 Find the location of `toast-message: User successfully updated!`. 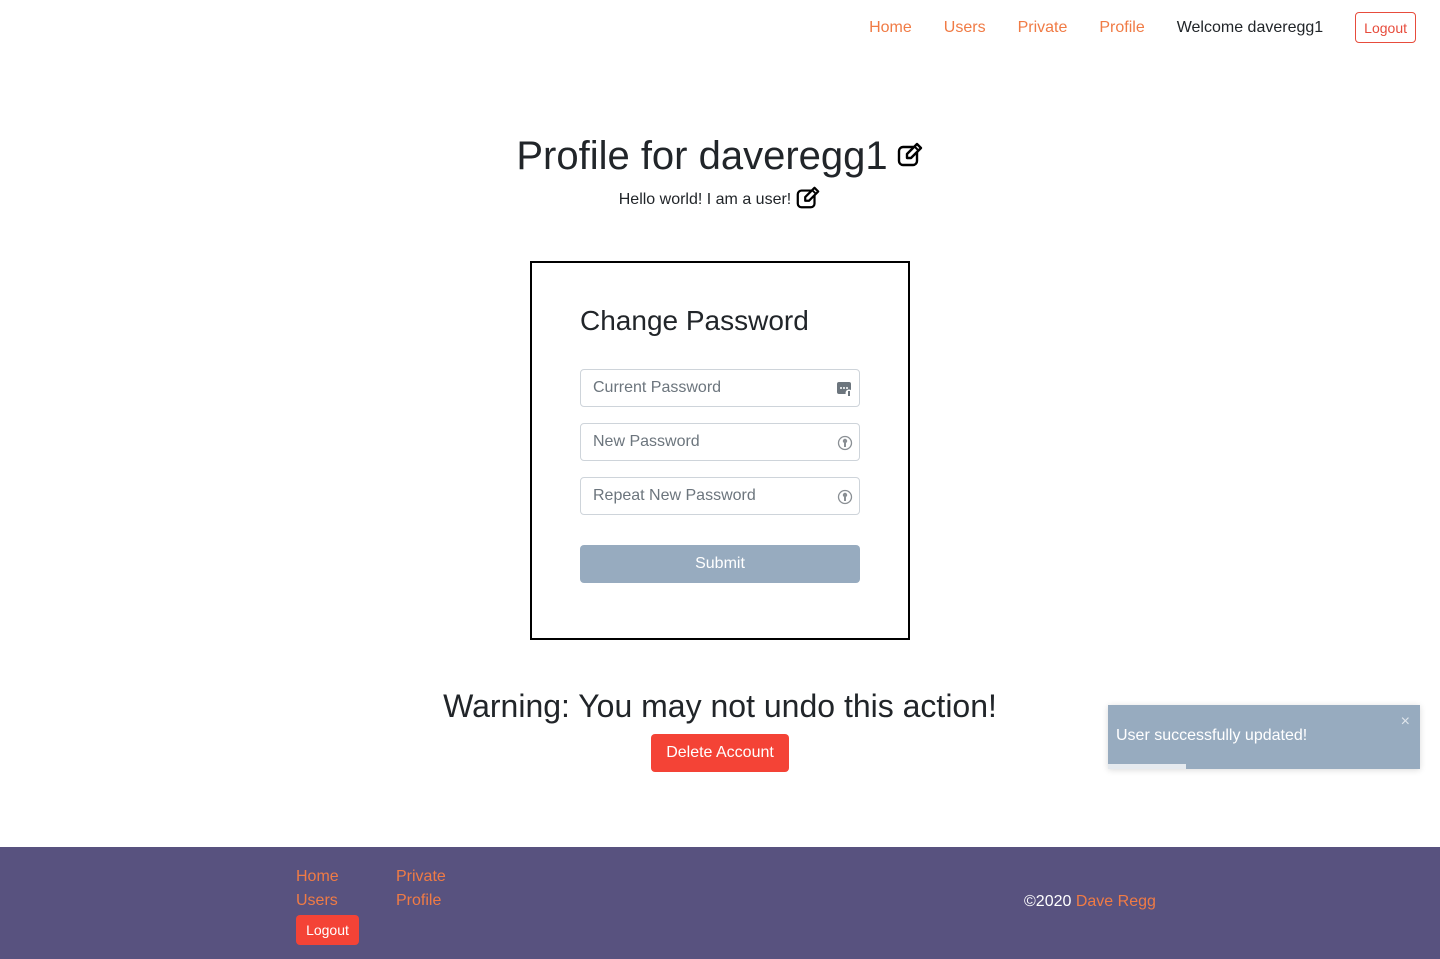

toast-message: User successfully updated! is located at coordinates (1212, 735).